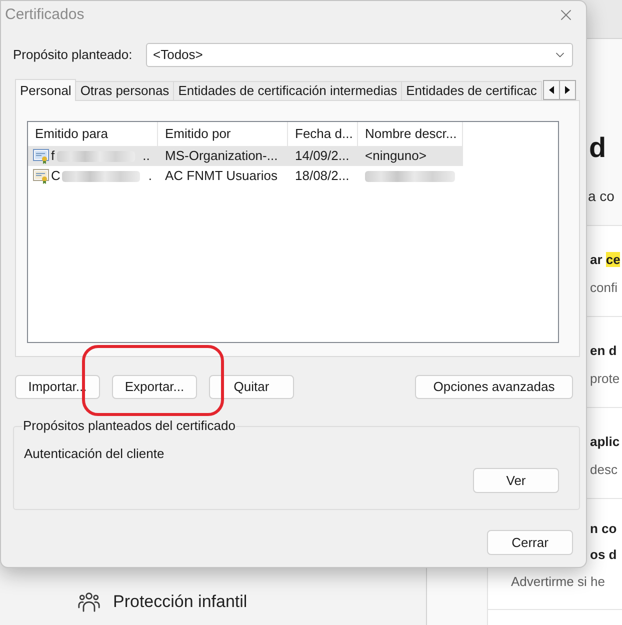 The height and width of the screenshot is (625, 622). What do you see at coordinates (150, 176) in the screenshot?
I see `issued-to-text: .` at bounding box center [150, 176].